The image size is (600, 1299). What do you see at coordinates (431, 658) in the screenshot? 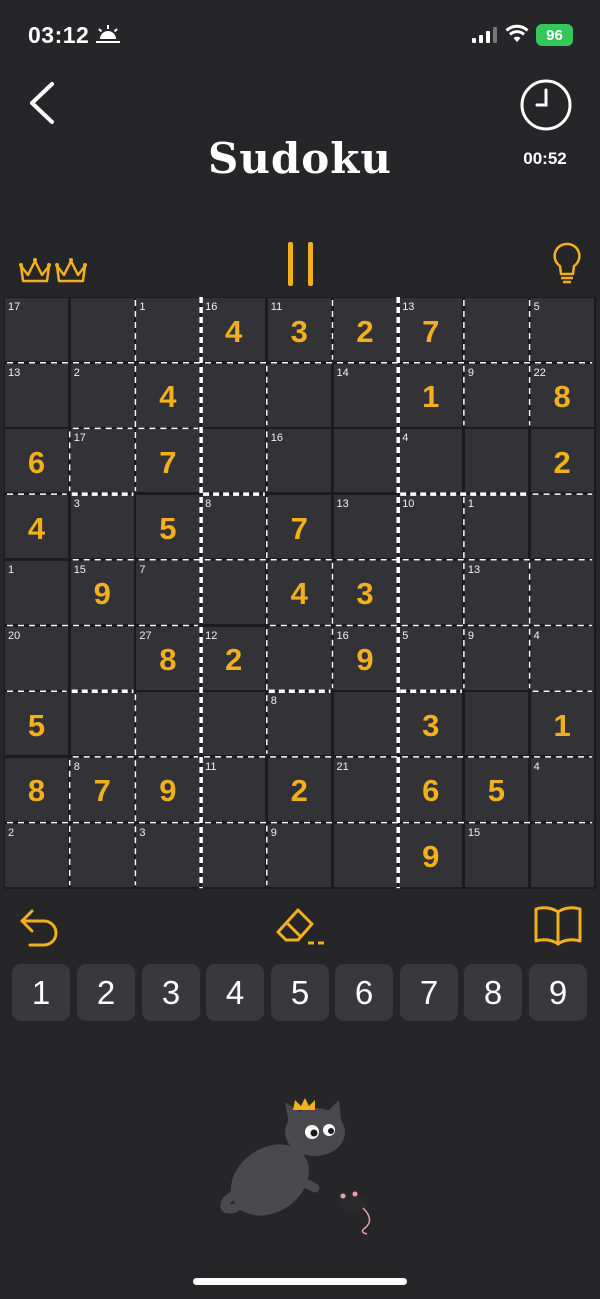
I see `grid-cell-r6c7: 5` at bounding box center [431, 658].